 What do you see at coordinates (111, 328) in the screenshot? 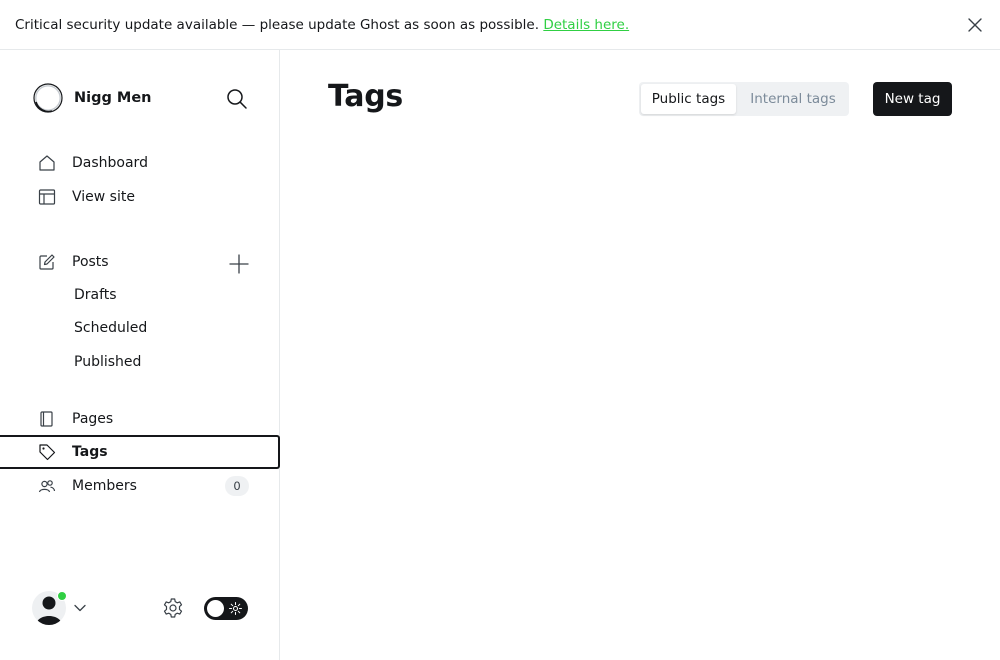
I see `sidebar-item-label: Scheduled` at bounding box center [111, 328].